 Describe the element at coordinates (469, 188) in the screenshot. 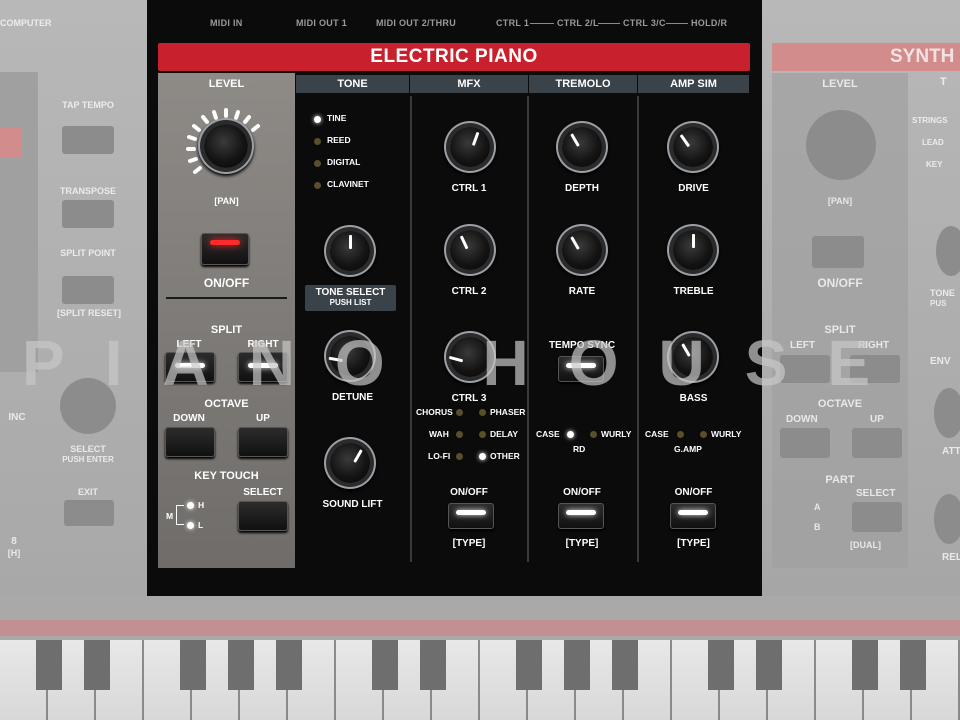

I see `ctrl1-label: CTRL 1` at that location.